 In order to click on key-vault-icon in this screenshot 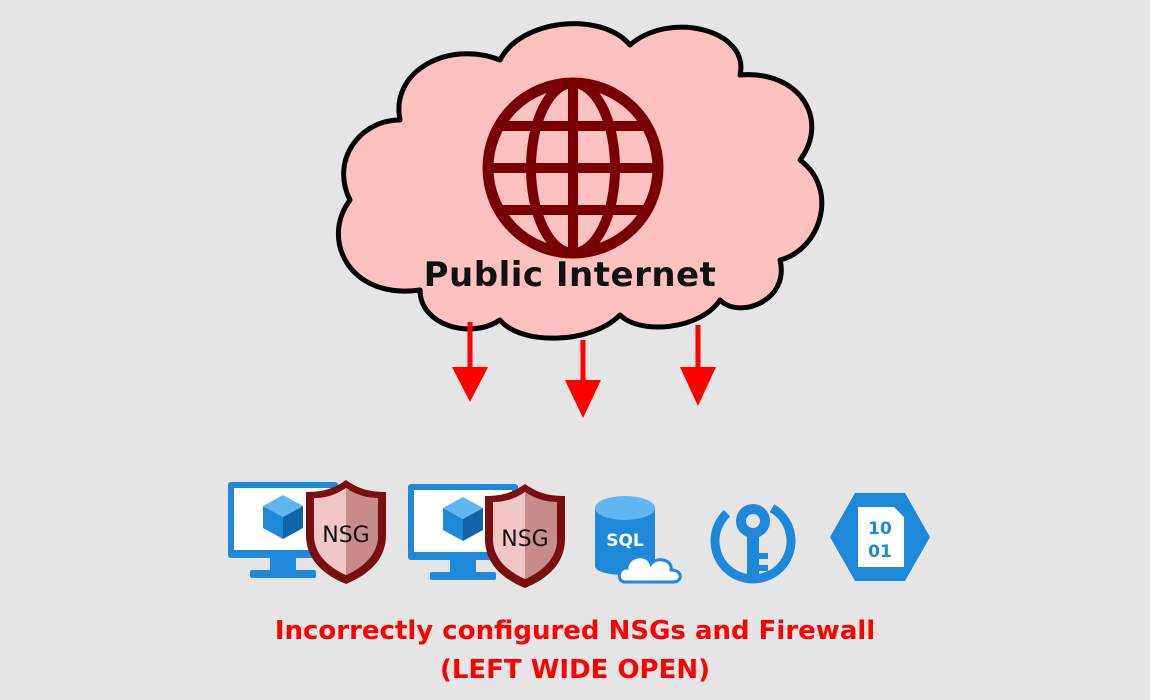, I will do `click(753, 541)`.